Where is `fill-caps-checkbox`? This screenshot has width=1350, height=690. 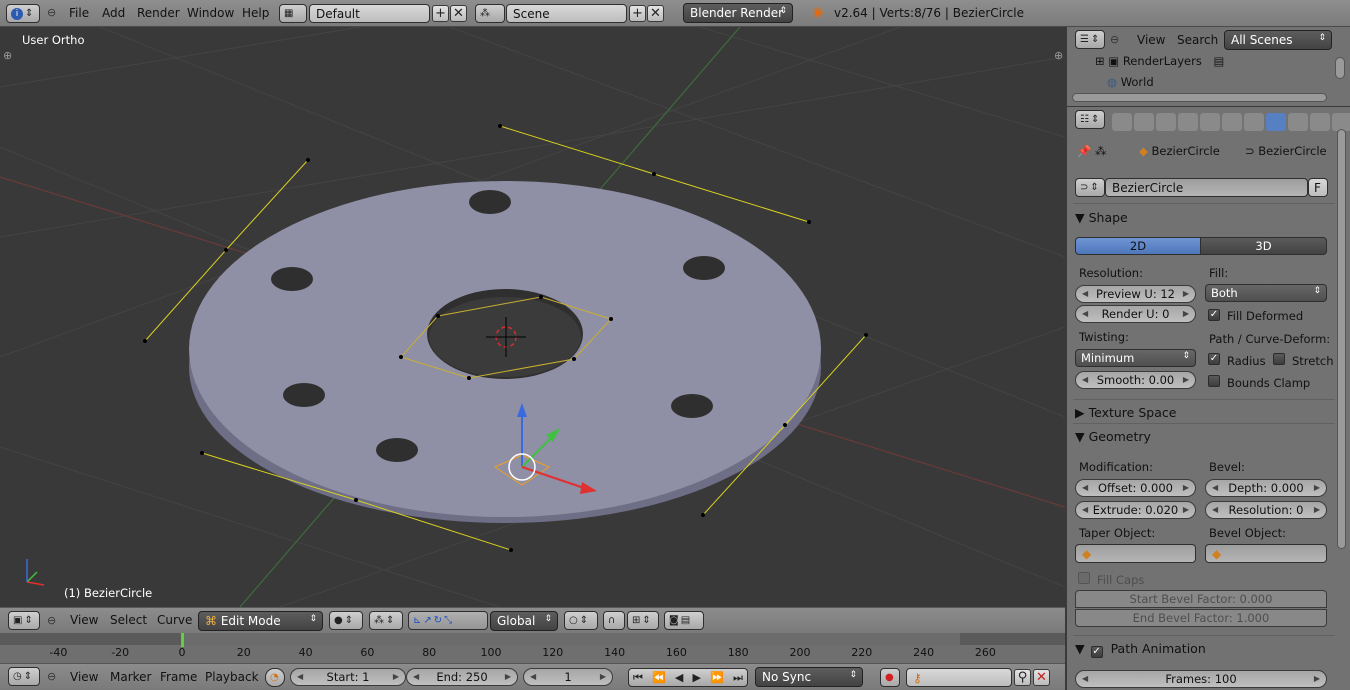
fill-caps-checkbox is located at coordinates (1084, 578).